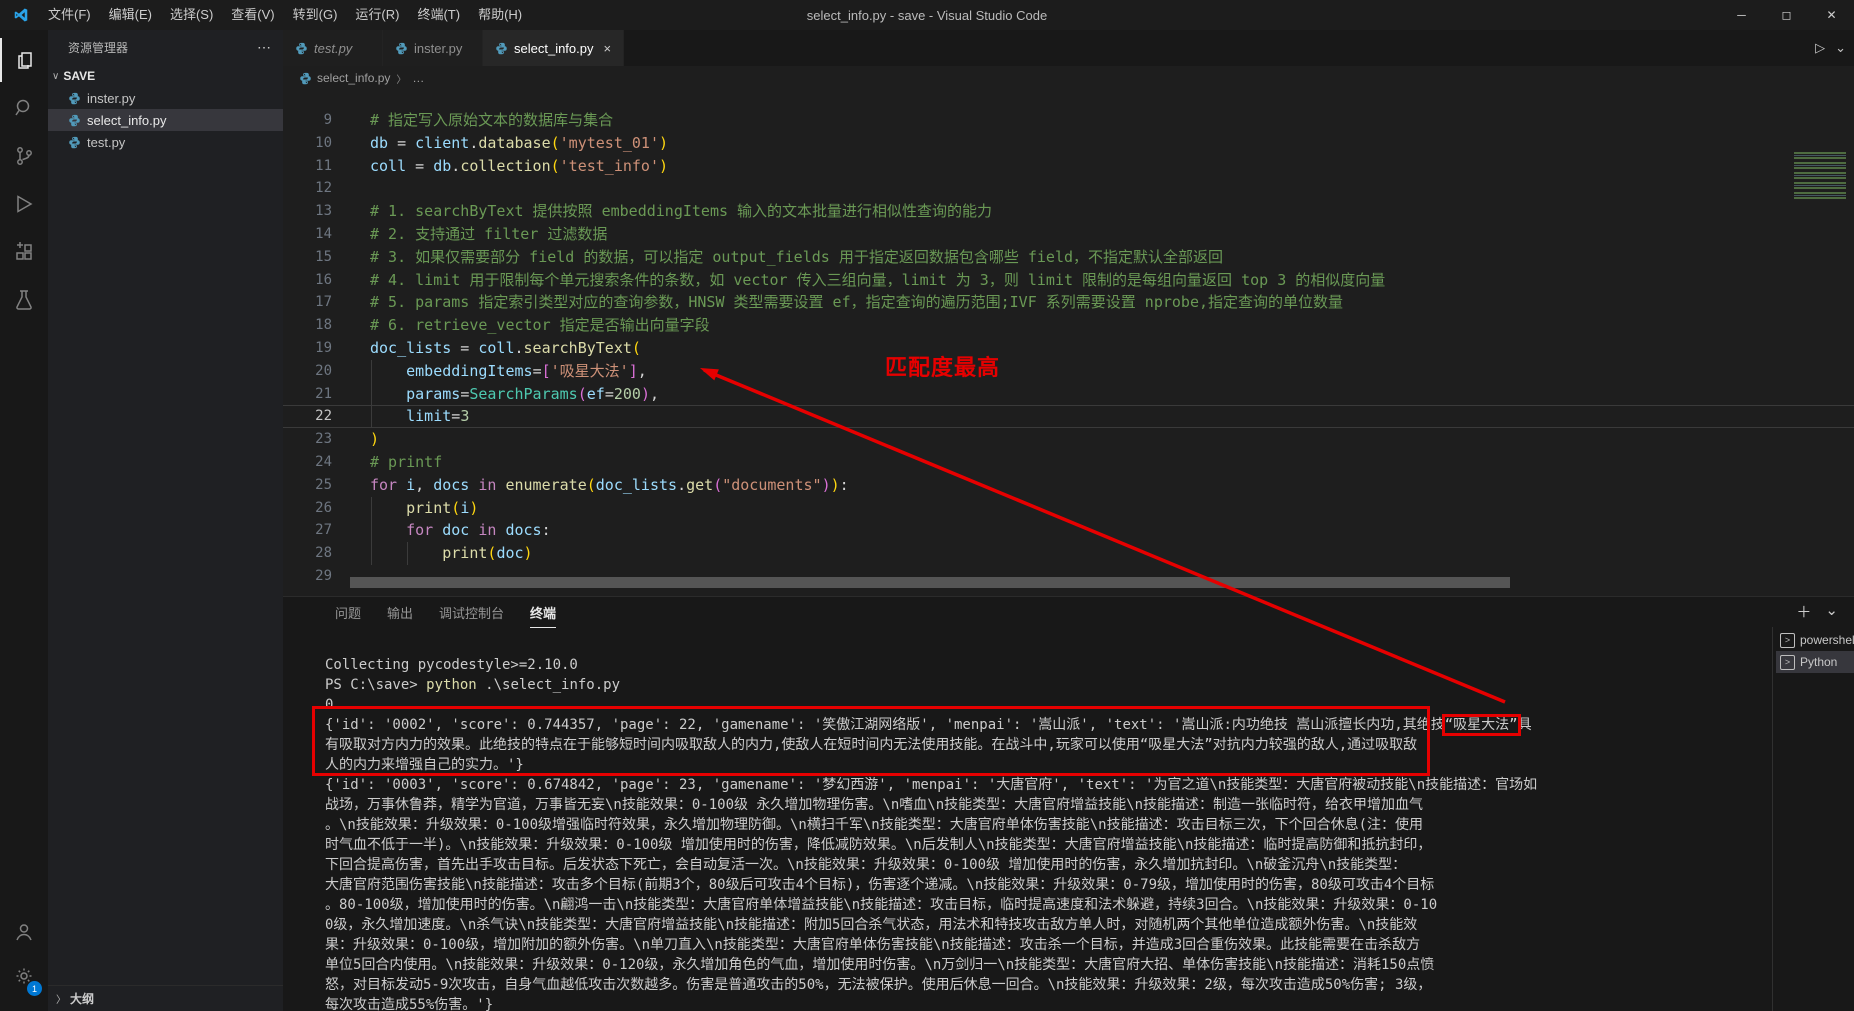 The width and height of the screenshot is (1854, 1011). Describe the element at coordinates (420, 530) in the screenshot. I see `token: for` at that location.